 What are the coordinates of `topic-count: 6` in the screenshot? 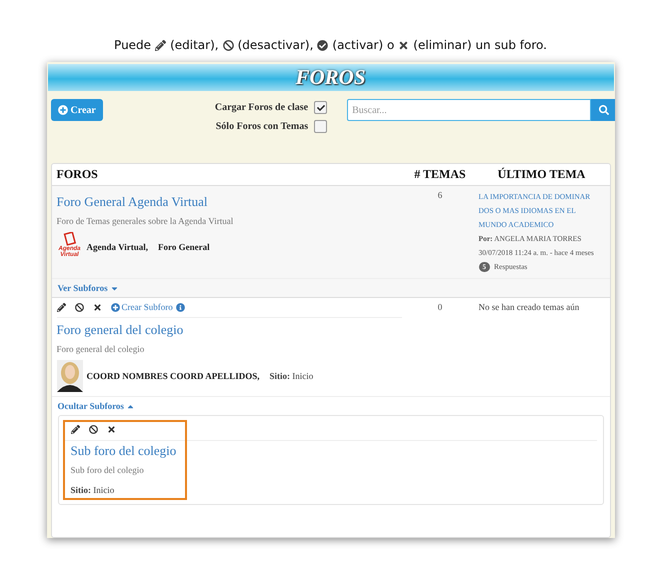 It's located at (440, 196).